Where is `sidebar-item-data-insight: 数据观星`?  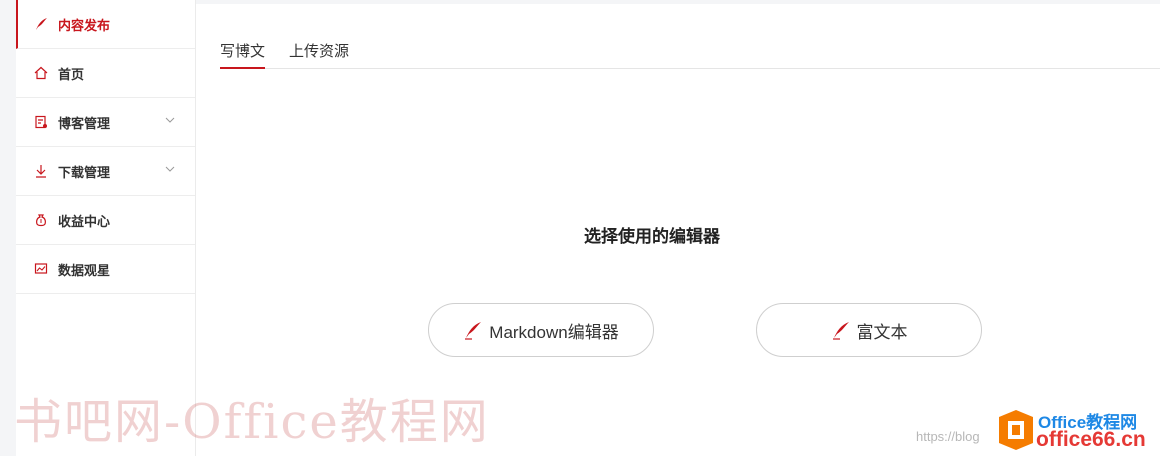
sidebar-item-data-insight: 数据观星 is located at coordinates (105, 269).